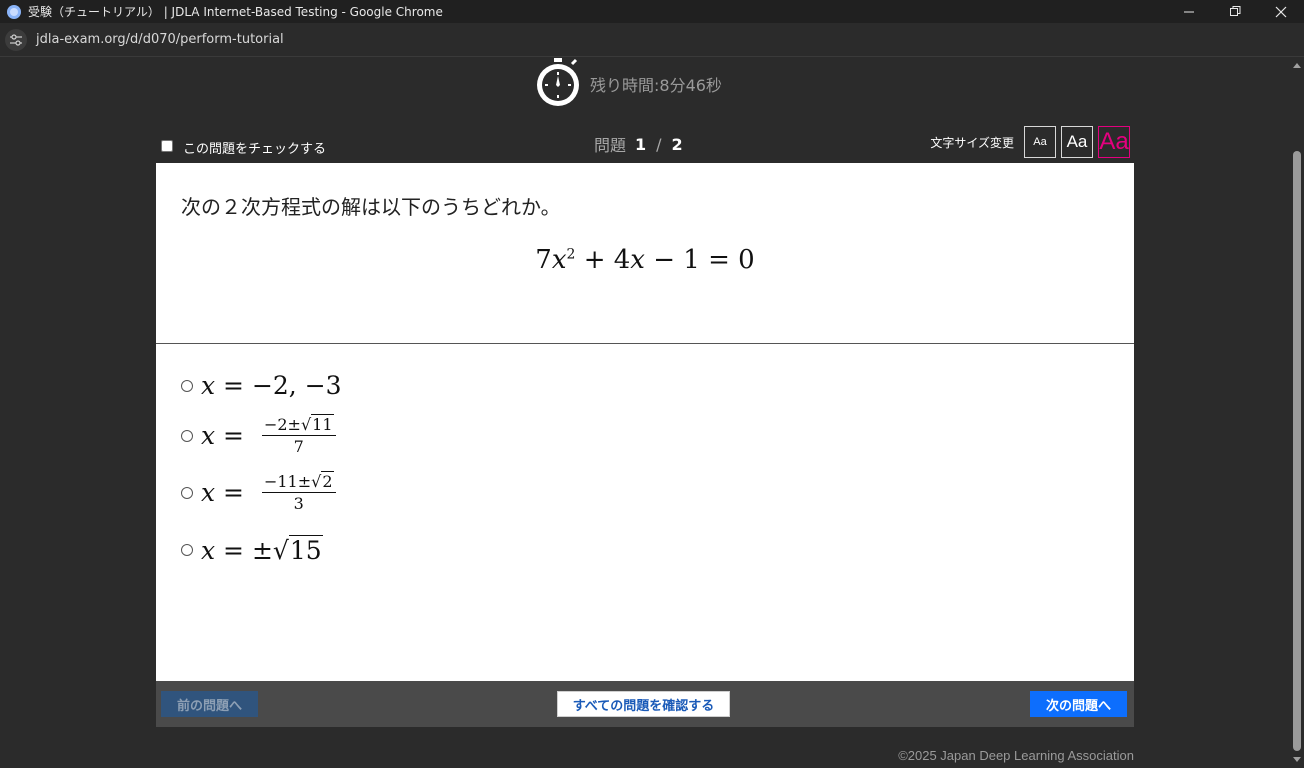  I want to click on choice-1: x = −2, −3, so click(261, 385).